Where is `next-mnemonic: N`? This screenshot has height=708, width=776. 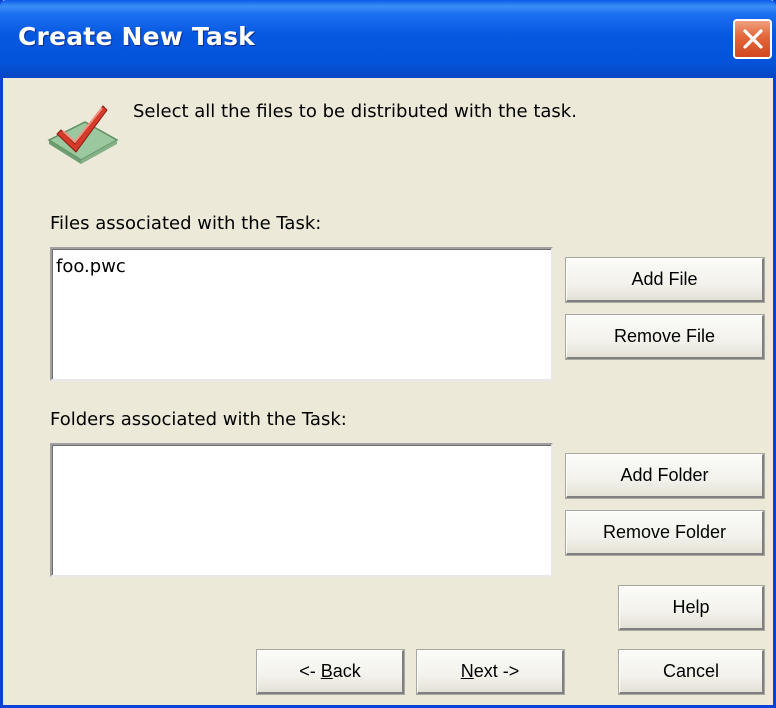
next-mnemonic: N is located at coordinates (467, 671).